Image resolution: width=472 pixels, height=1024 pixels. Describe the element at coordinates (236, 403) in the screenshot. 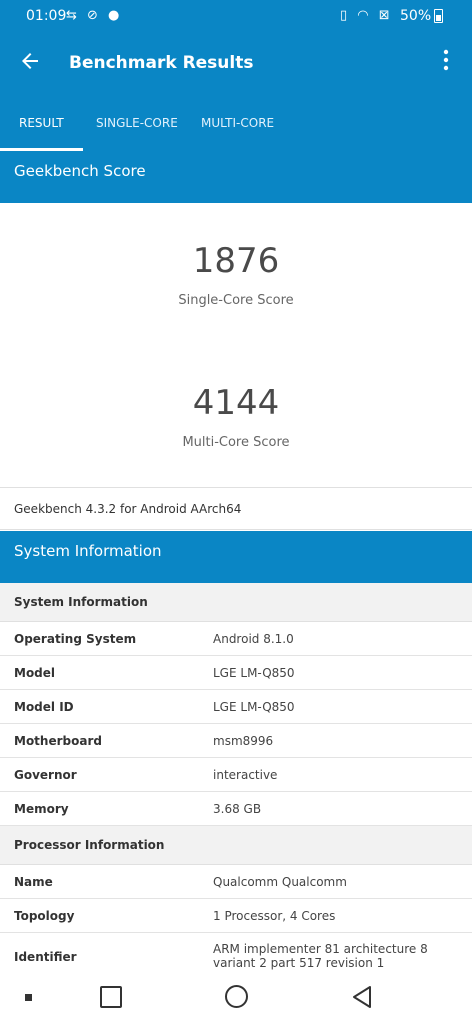

I see `multi-core-score-value: 4144` at that location.